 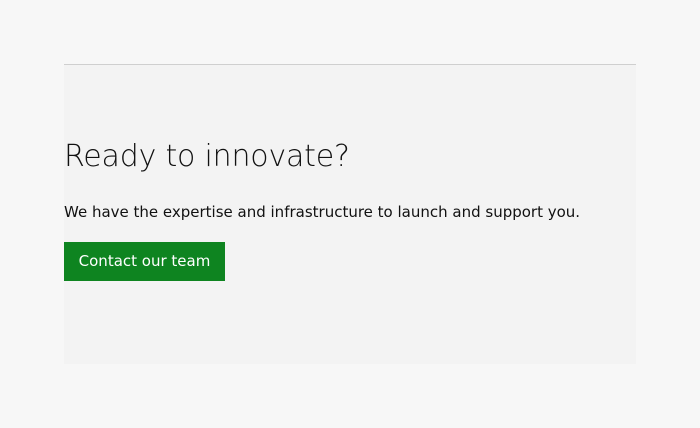 What do you see at coordinates (144, 261) in the screenshot?
I see `contact-our-team-button: Contact our team` at bounding box center [144, 261].